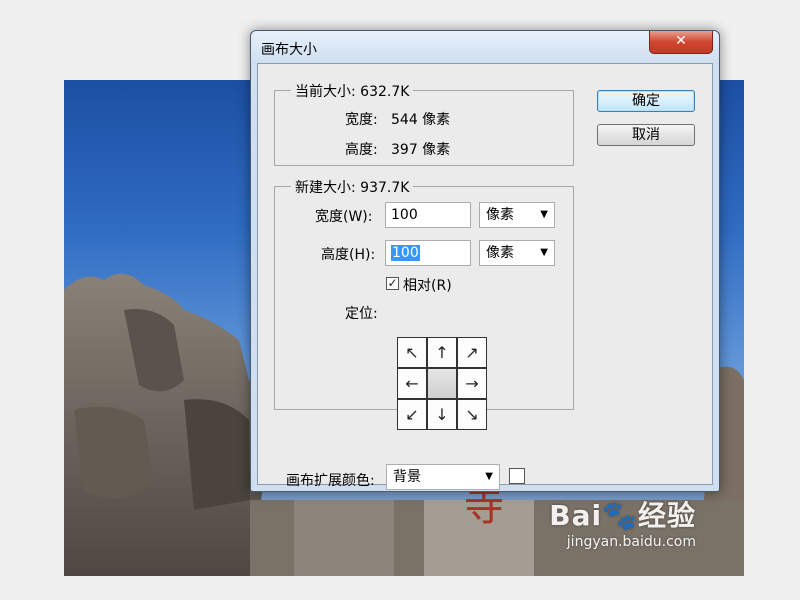 The image size is (800, 600). Describe the element at coordinates (646, 135) in the screenshot. I see `cancel-button: 取消` at that location.